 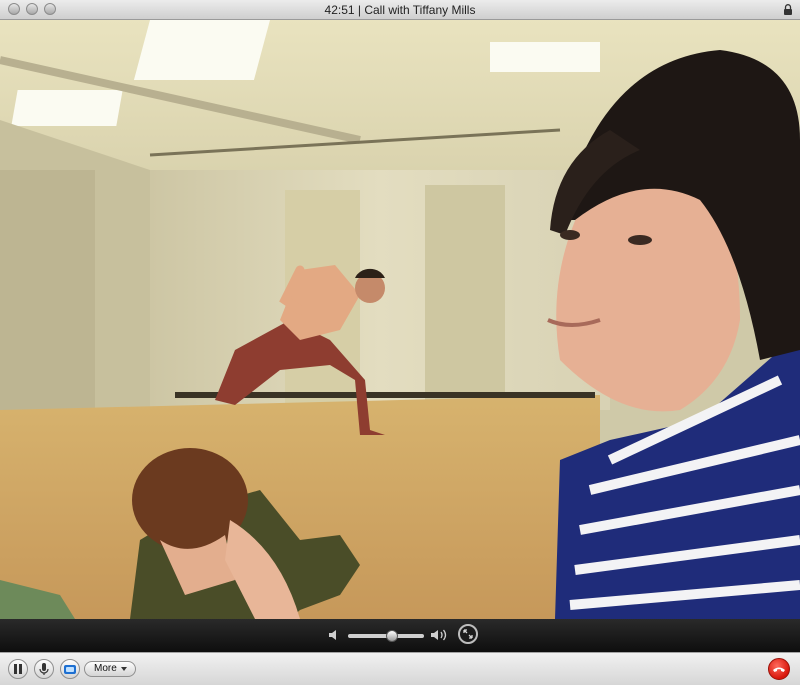 I want to click on video-controls, so click(x=400, y=635).